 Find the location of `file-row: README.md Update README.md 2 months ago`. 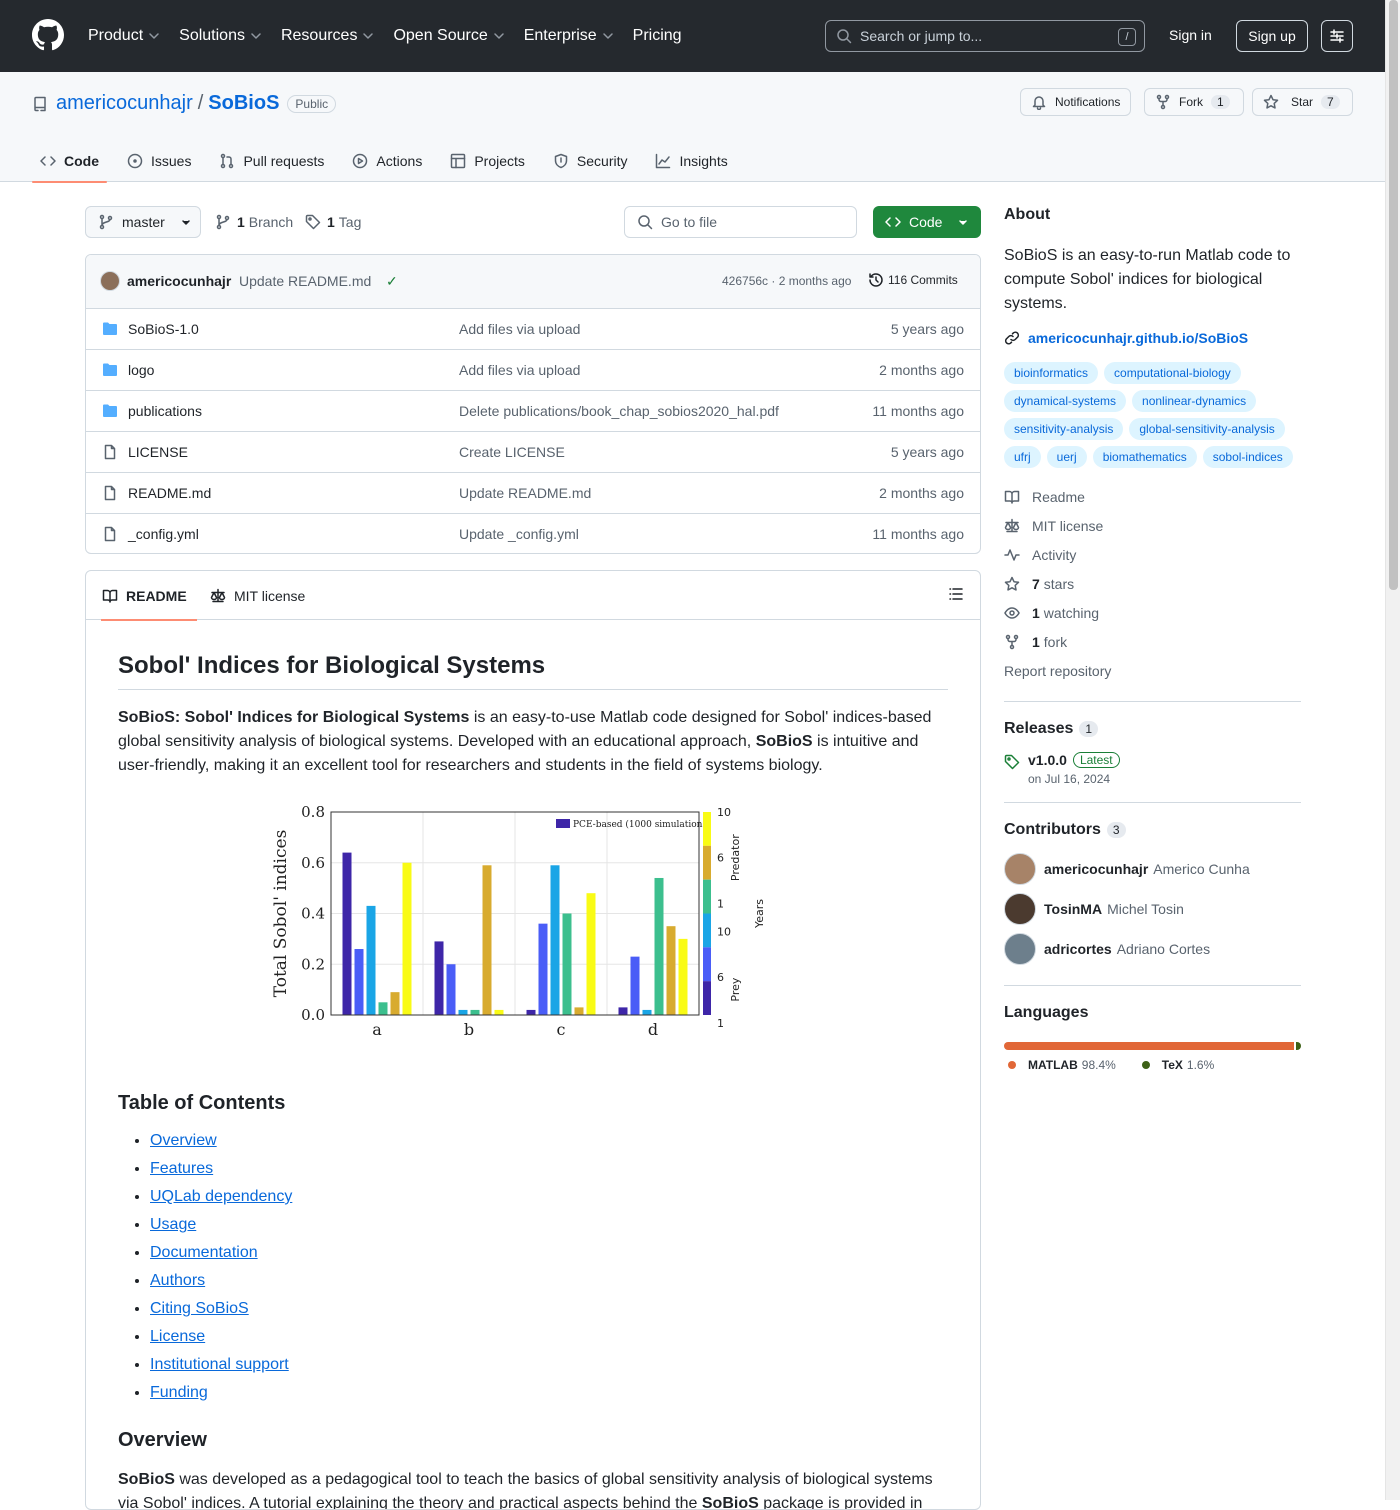

file-row: README.md Update README.md 2 months ago is located at coordinates (533, 493).